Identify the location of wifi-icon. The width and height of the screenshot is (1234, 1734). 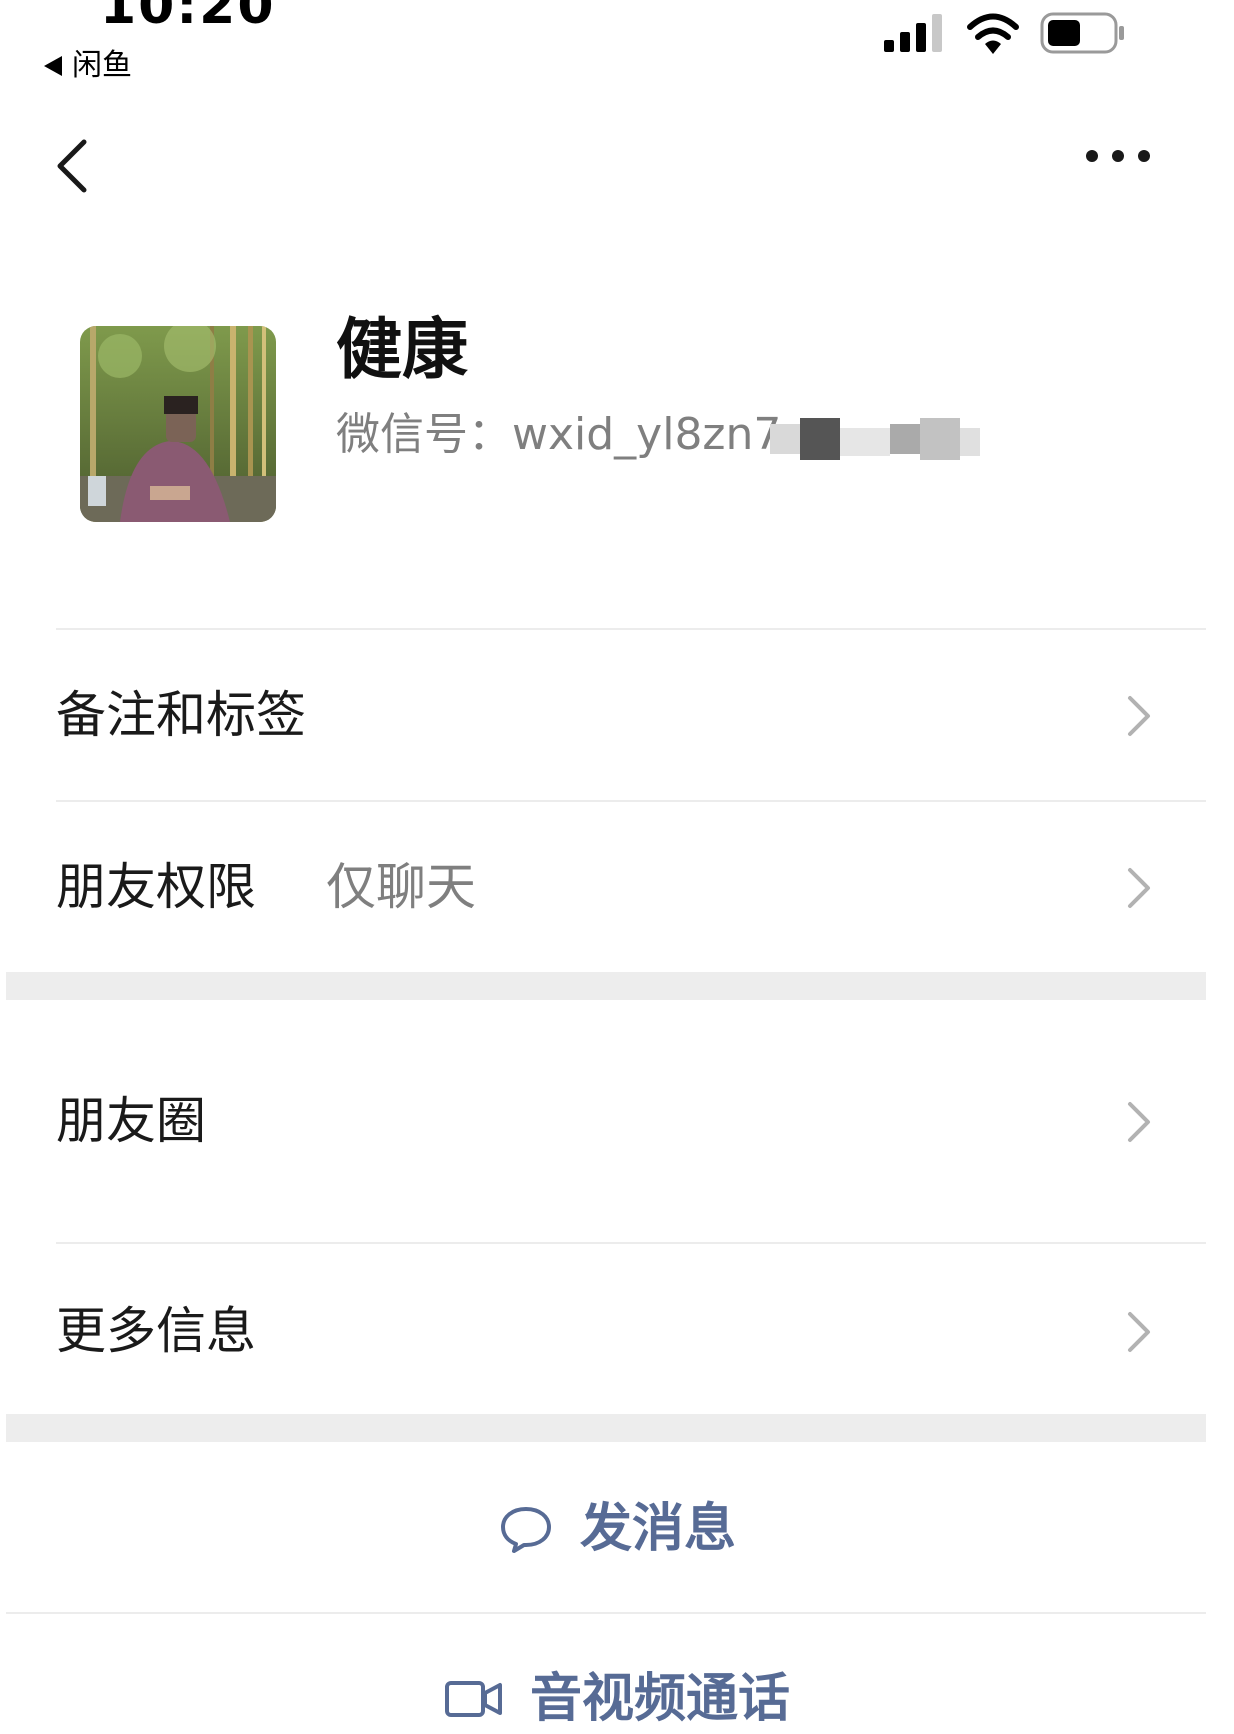
(993, 33).